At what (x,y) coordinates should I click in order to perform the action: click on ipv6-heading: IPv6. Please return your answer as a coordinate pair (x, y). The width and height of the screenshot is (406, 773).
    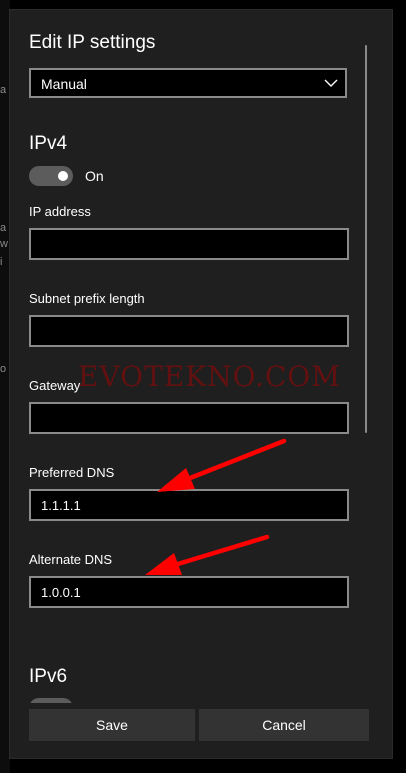
    Looking at the image, I should click on (48, 676).